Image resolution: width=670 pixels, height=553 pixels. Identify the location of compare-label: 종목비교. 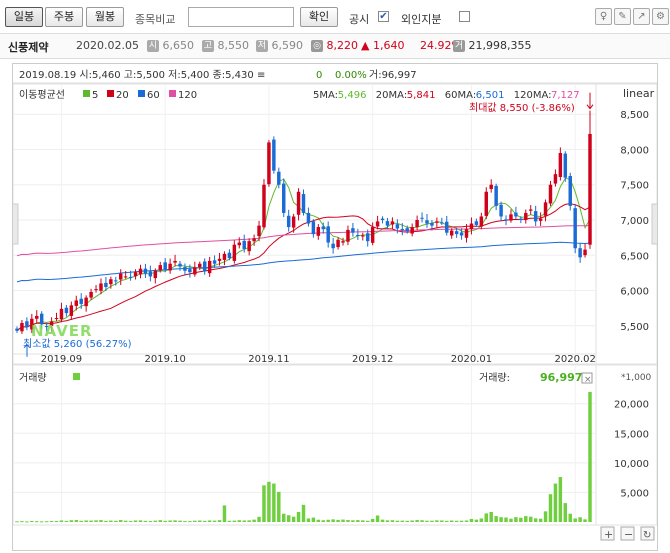
(155, 19).